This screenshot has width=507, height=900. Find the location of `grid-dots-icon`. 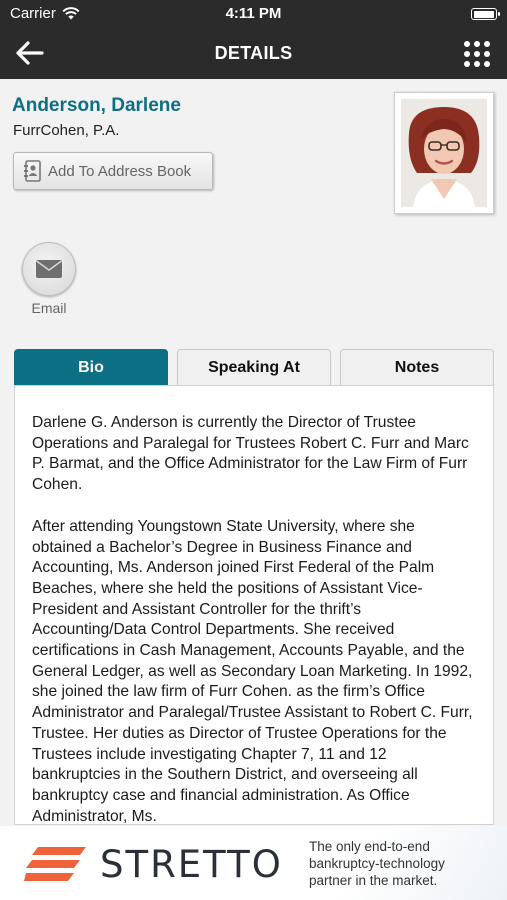

grid-dots-icon is located at coordinates (477, 54).